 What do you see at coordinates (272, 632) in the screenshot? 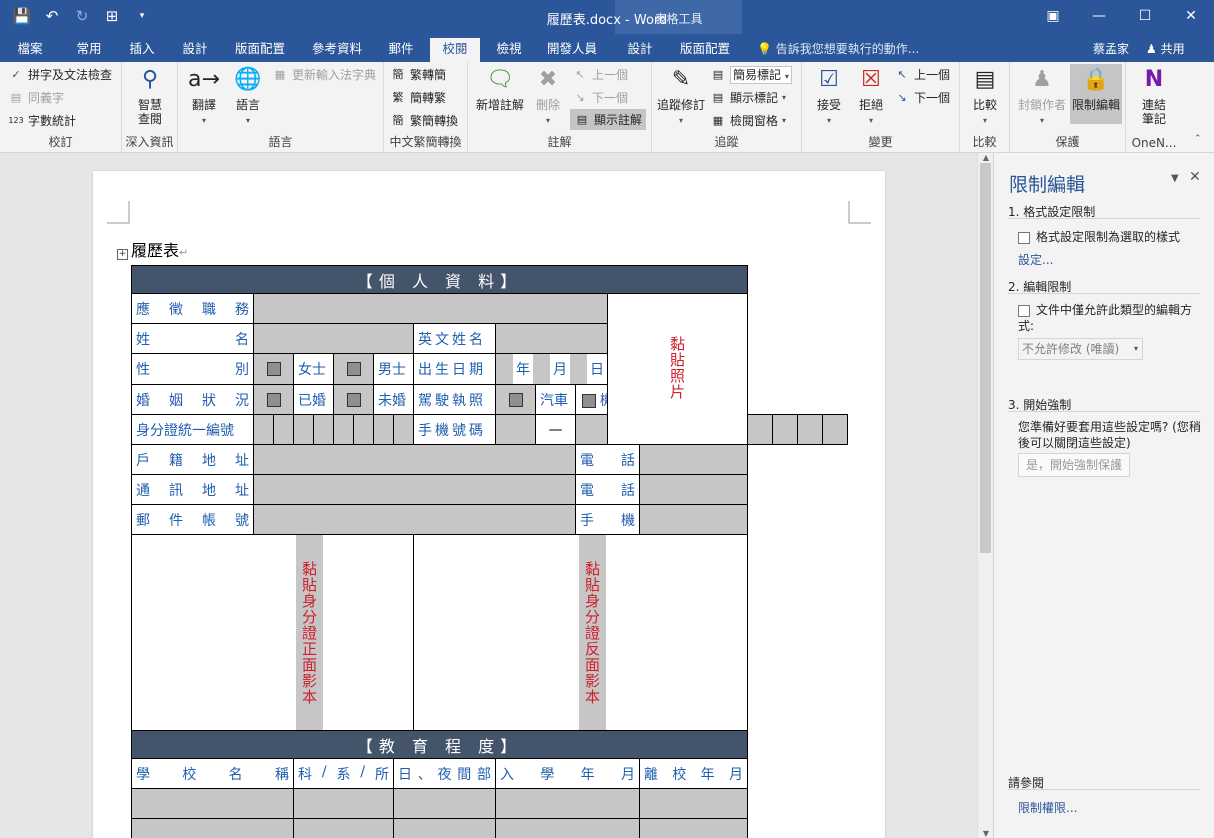
I see `id-front-cell: 黏貼身分證正面影本` at bounding box center [272, 632].